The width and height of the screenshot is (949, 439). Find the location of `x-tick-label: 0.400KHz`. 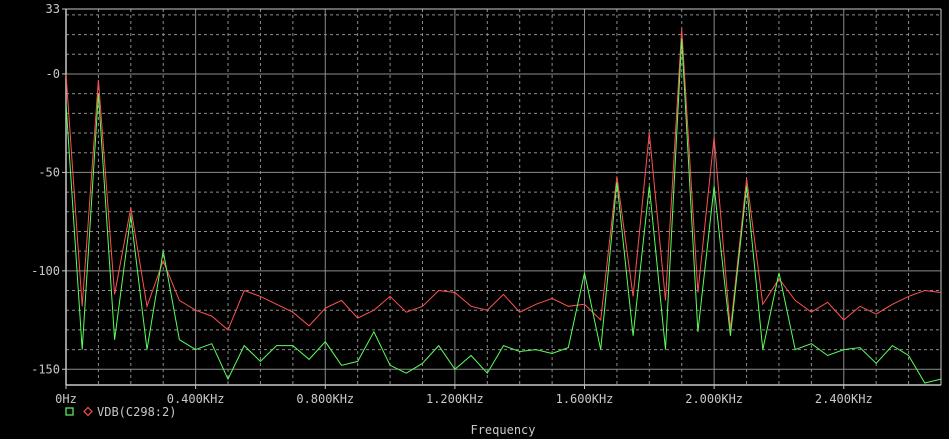

x-tick-label: 0.400KHz is located at coordinates (196, 399).